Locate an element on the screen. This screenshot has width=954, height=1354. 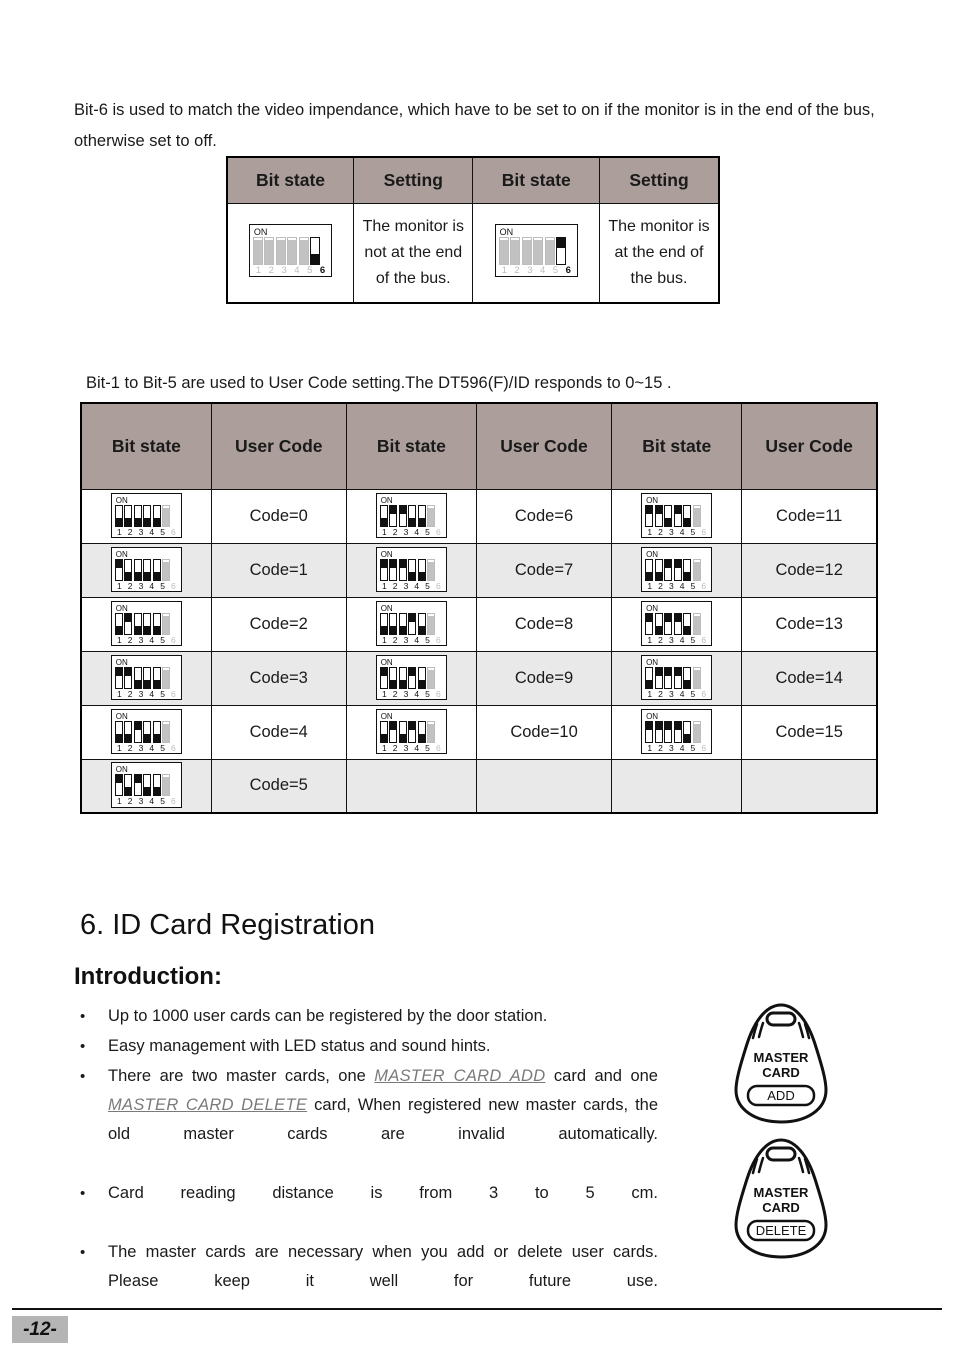
user-code-value-cell: Code=0 is located at coordinates (278, 516).